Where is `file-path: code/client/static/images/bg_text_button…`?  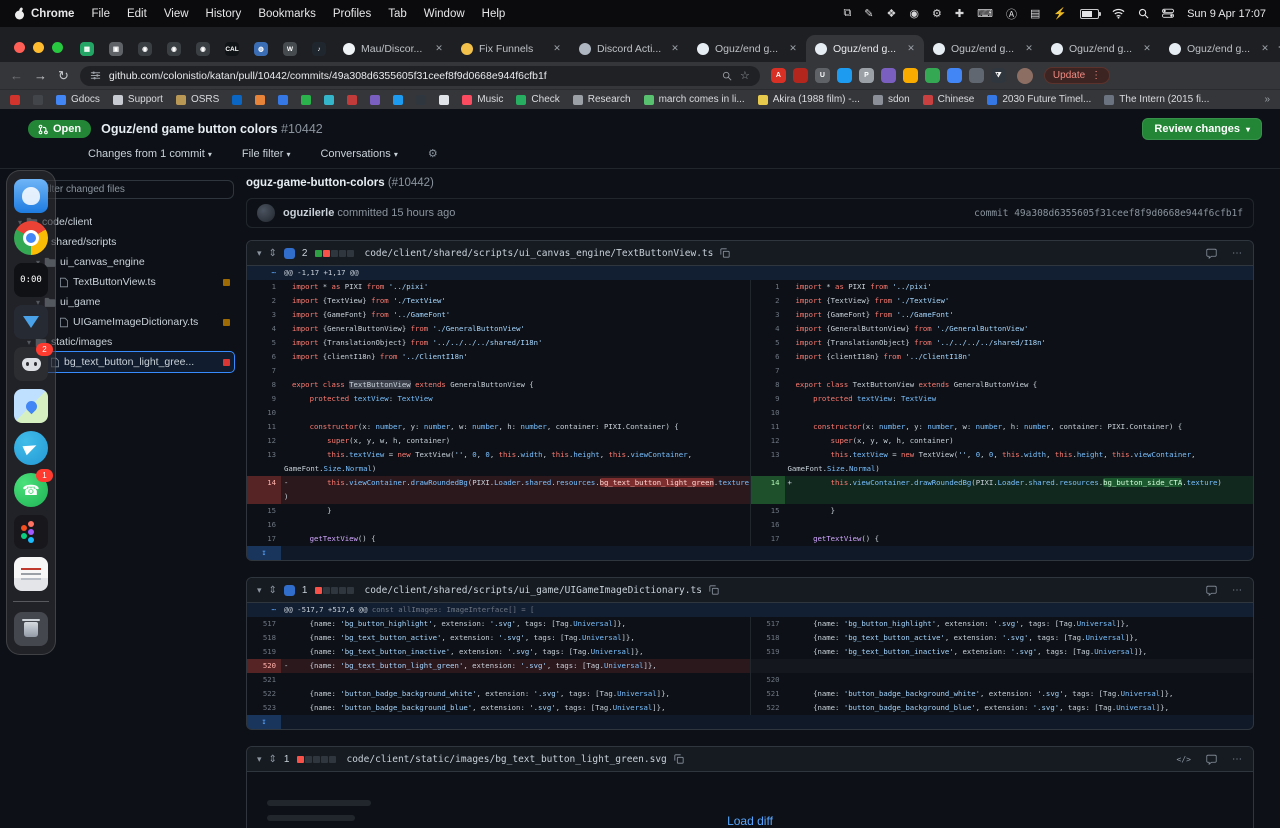
file-path: code/client/static/images/bg_text_button… is located at coordinates (506, 759).